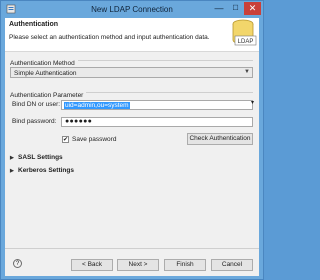 The image size is (320, 280). I want to click on sasl-settings-expander: ▶ SASL Settings, so click(36, 157).